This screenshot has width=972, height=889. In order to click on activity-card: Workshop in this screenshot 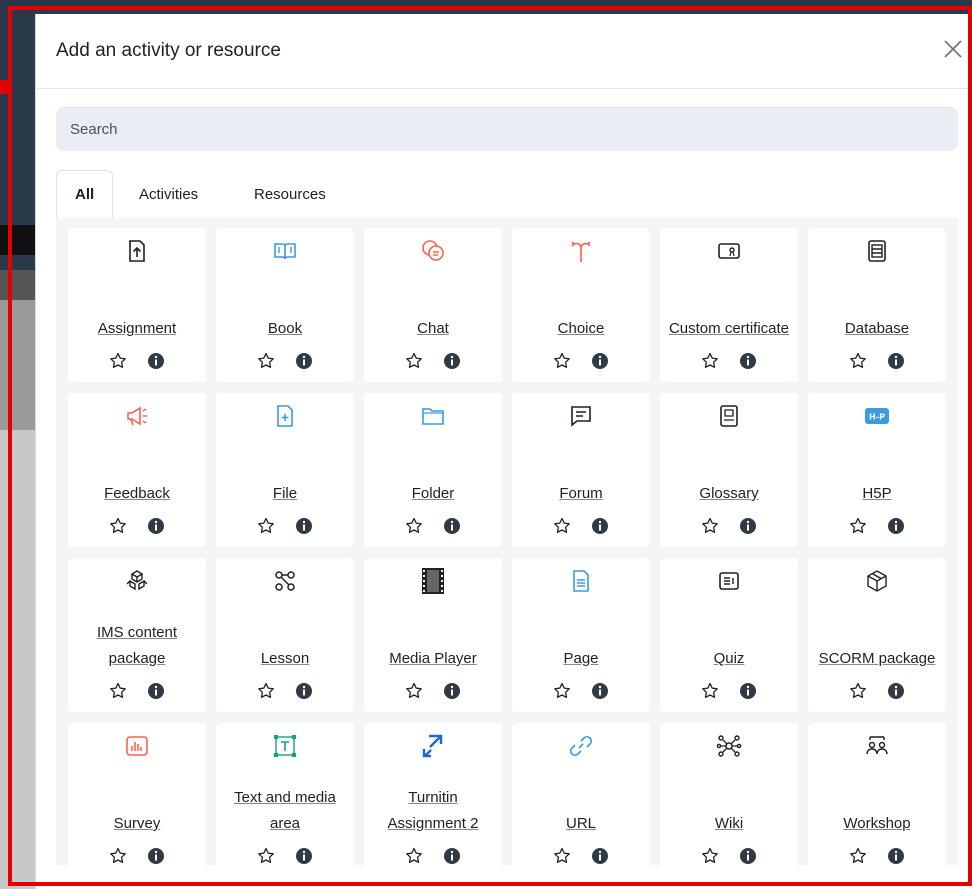, I will do `click(877, 800)`.